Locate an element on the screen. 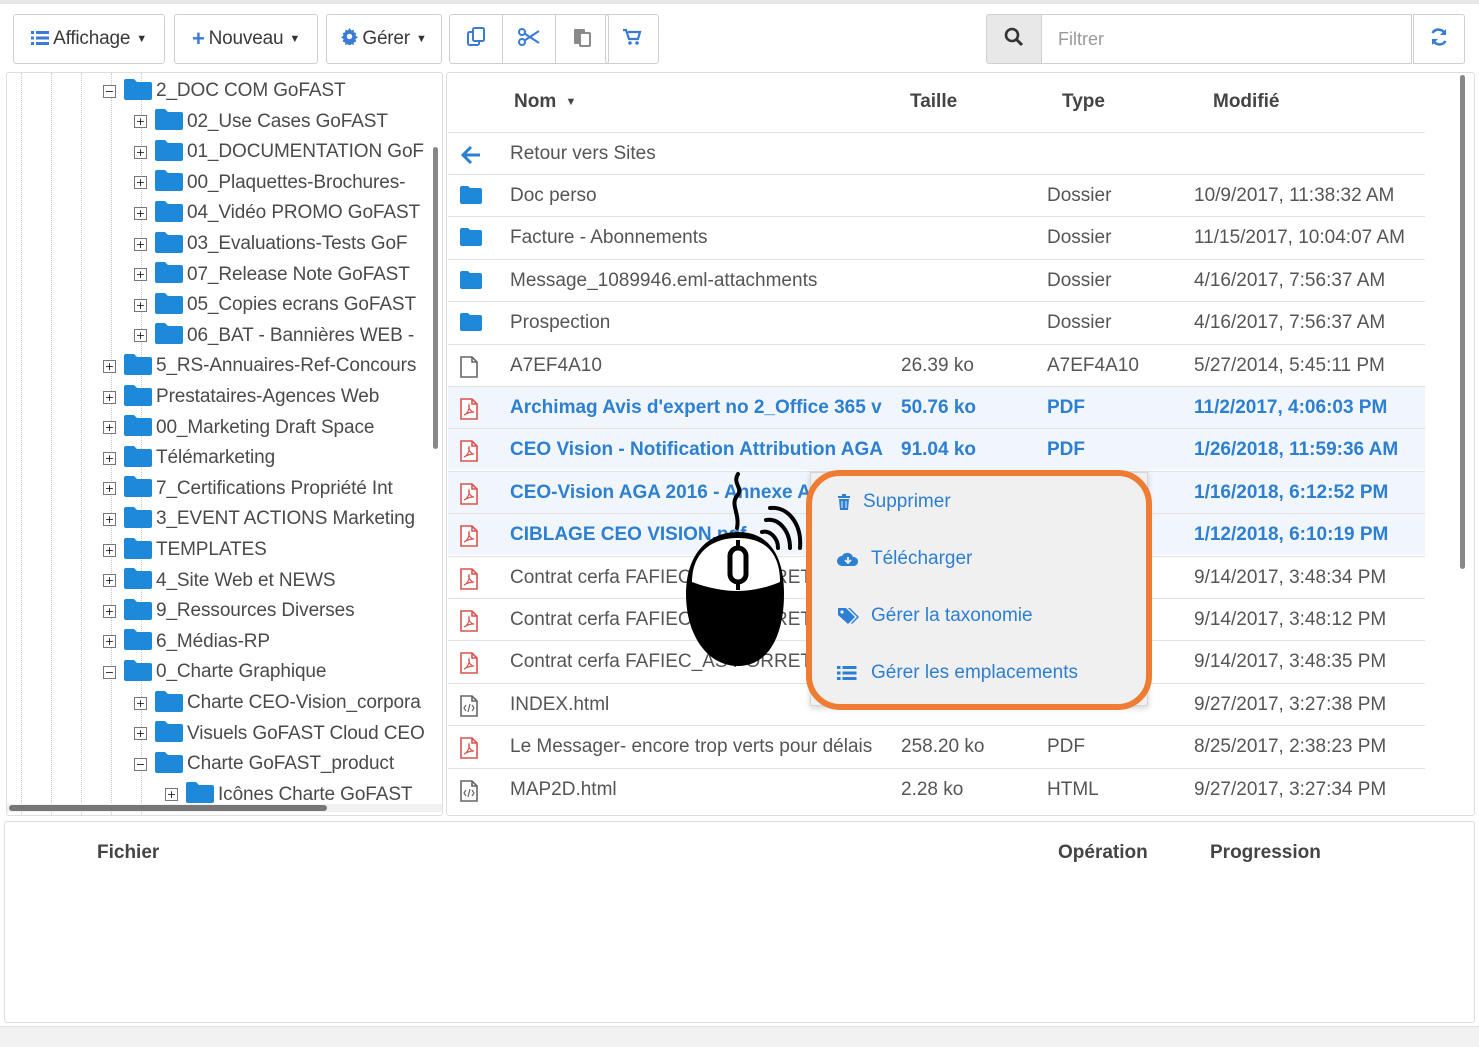  tree-item: +02_Use Cases GoFAST is located at coordinates (261, 122).